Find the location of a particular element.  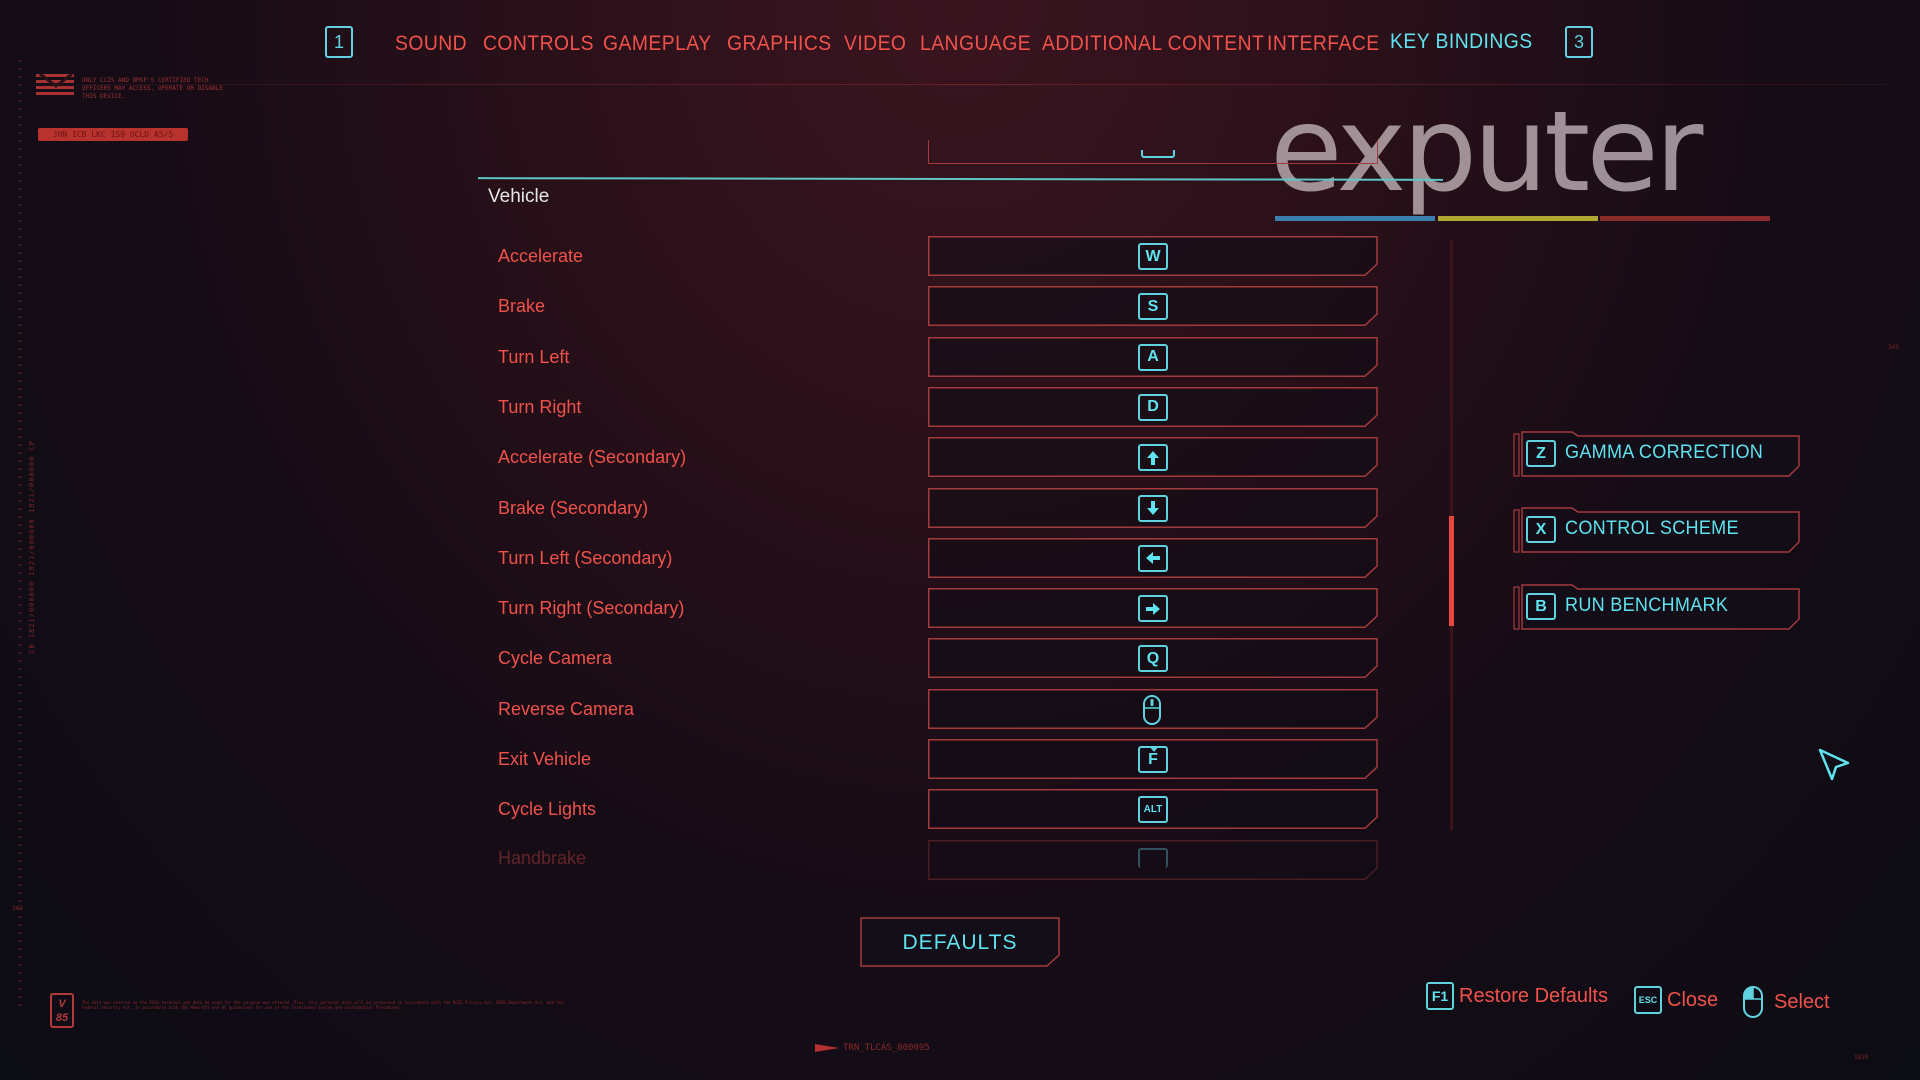

close-label: Close is located at coordinates (1693, 999).